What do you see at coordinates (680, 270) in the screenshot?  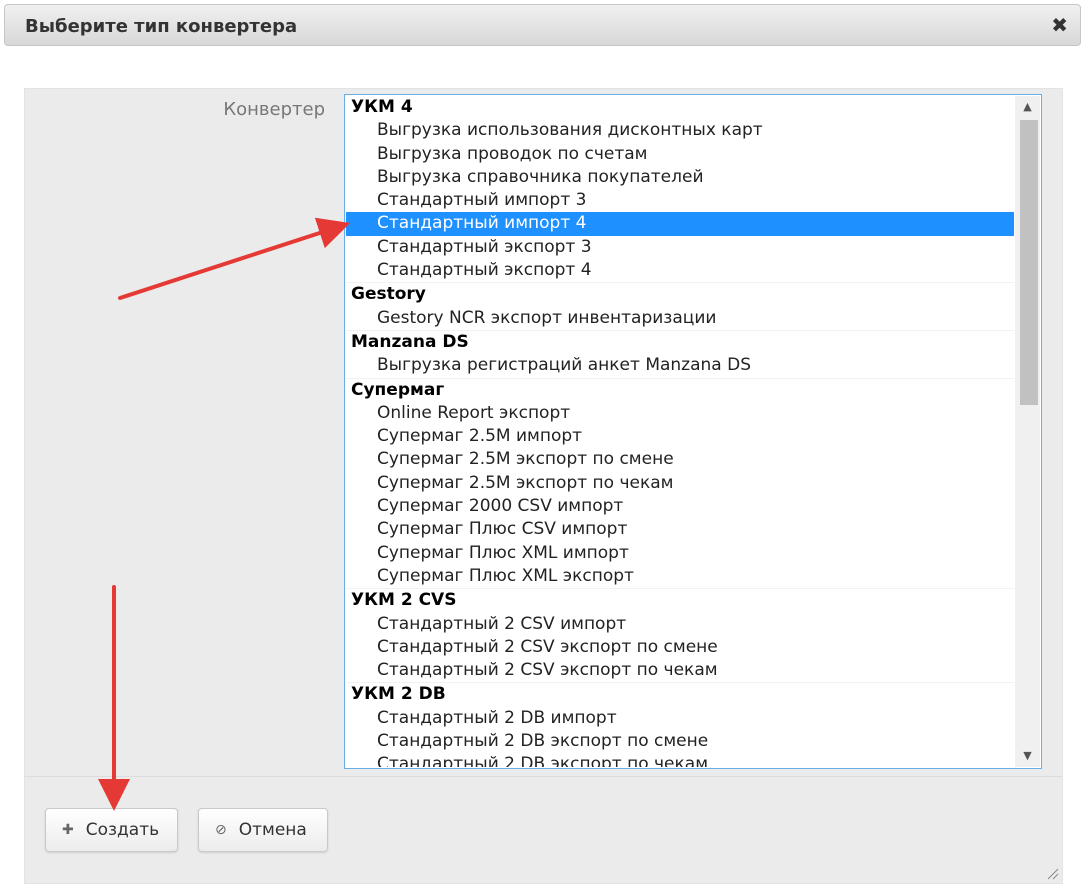 I see `converter-option: Стандартный экспорт 4` at bounding box center [680, 270].